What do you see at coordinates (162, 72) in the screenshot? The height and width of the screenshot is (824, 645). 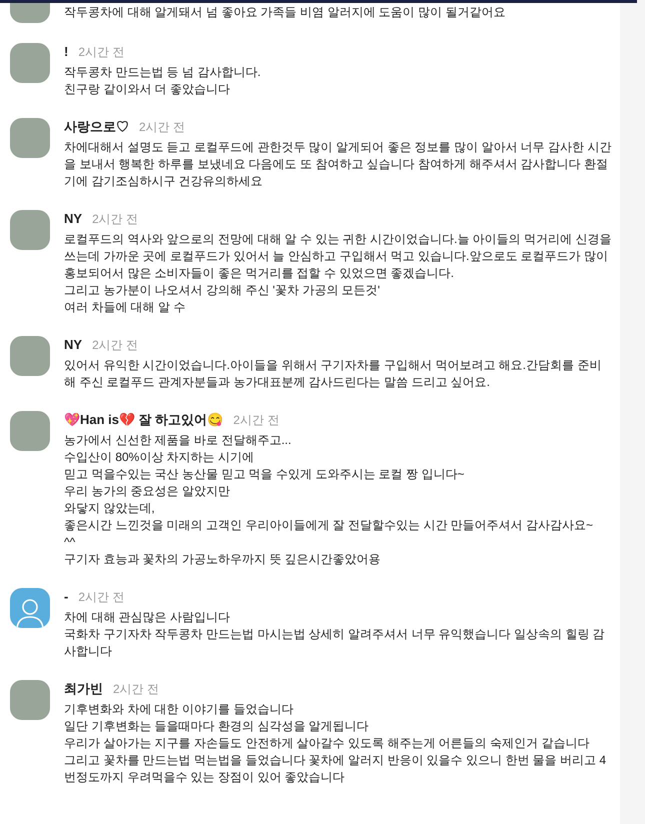 I see `comment-text: 작두콩차 만드는법 등 넘 감사합니다.` at bounding box center [162, 72].